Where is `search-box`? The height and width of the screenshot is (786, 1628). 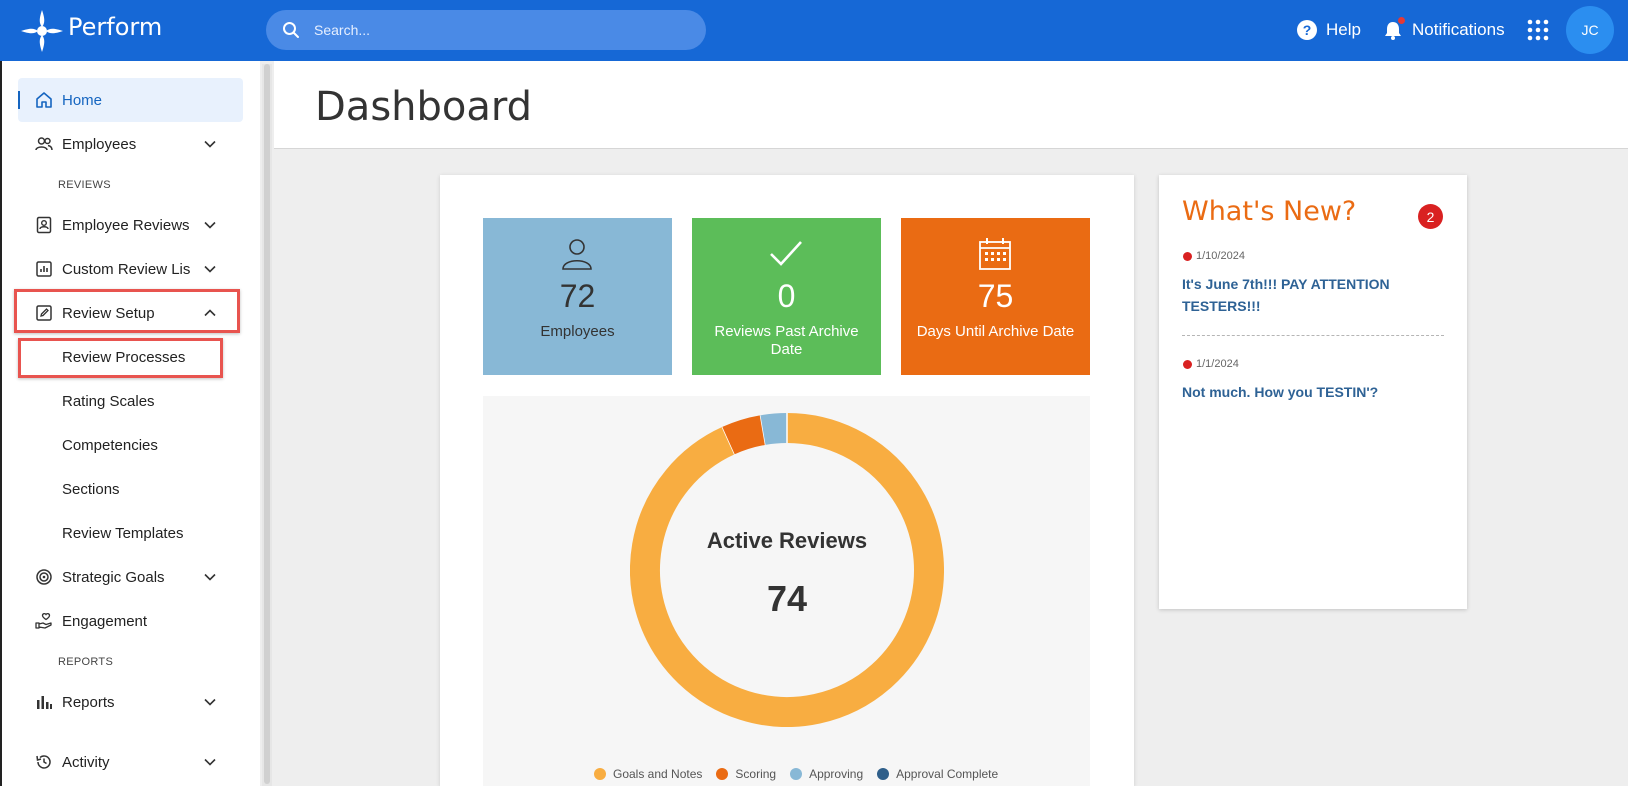 search-box is located at coordinates (486, 30).